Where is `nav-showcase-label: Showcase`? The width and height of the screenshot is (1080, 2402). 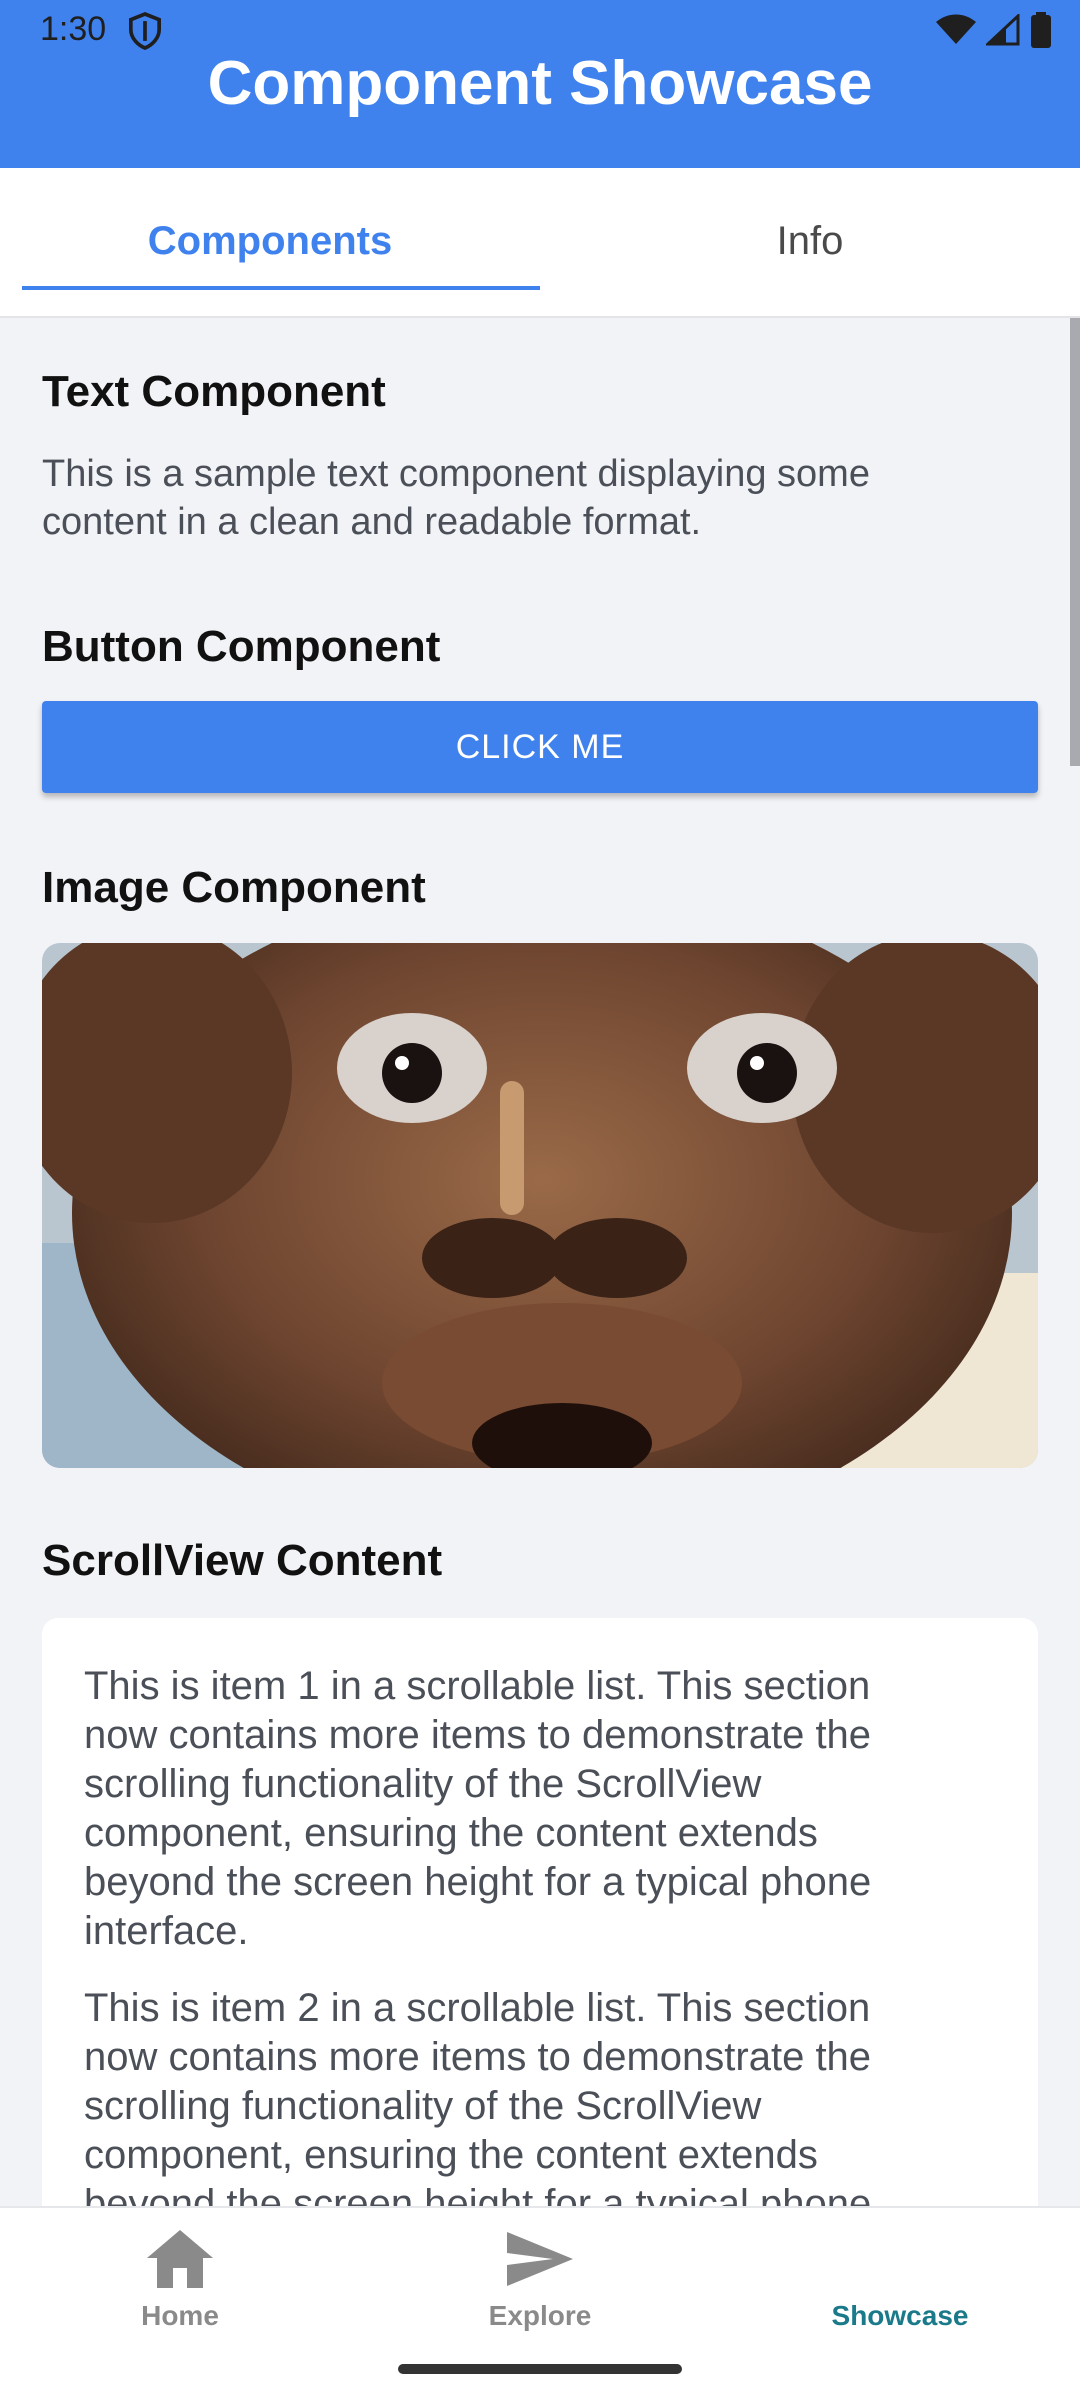
nav-showcase-label: Showcase is located at coordinates (900, 2315).